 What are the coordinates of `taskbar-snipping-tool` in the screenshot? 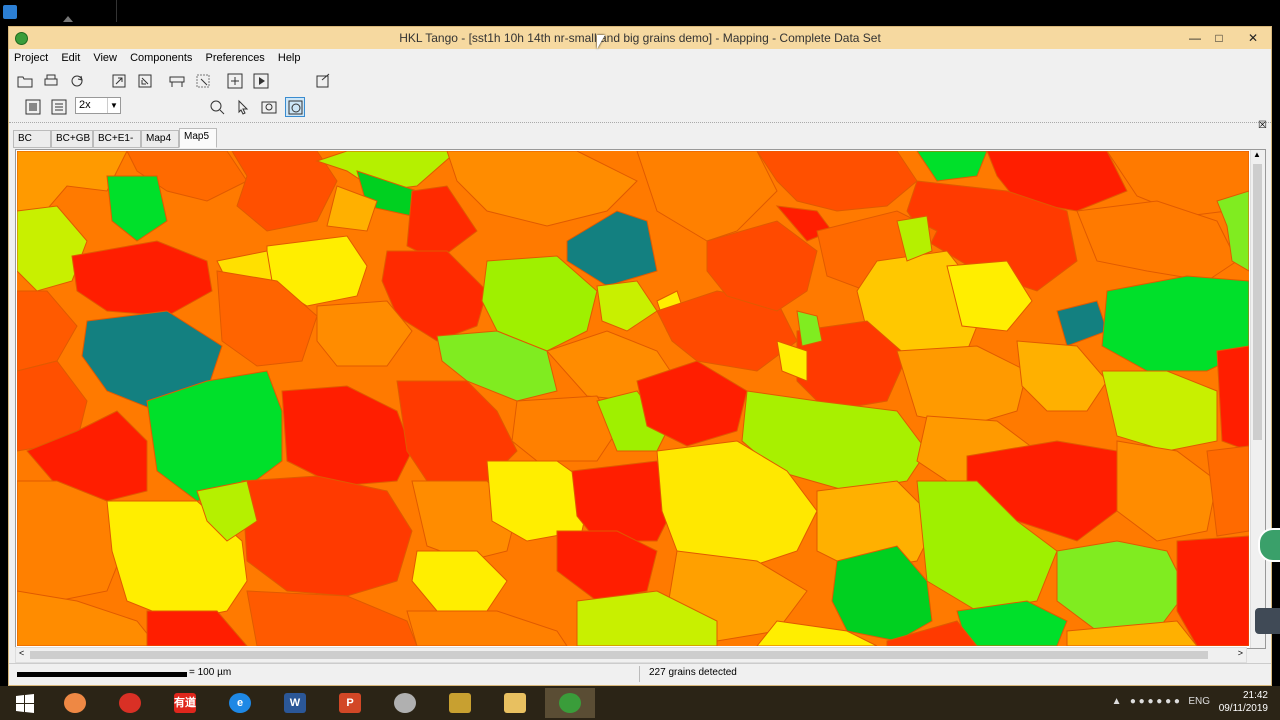 It's located at (405, 703).